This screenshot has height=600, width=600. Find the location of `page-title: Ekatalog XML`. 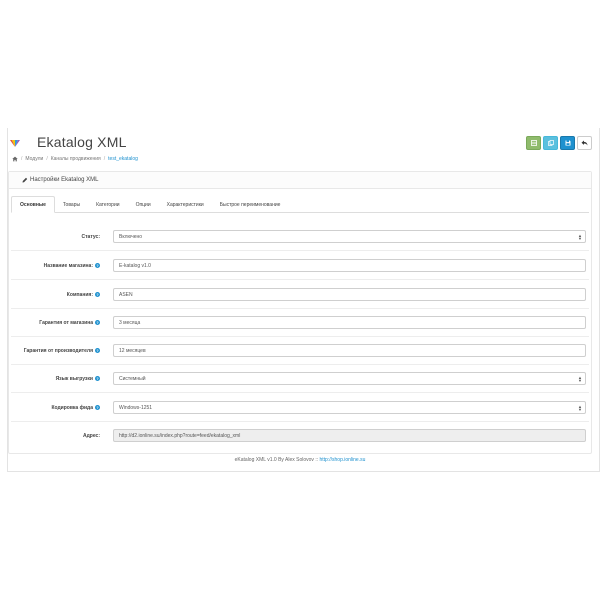

page-title: Ekatalog XML is located at coordinates (82, 142).